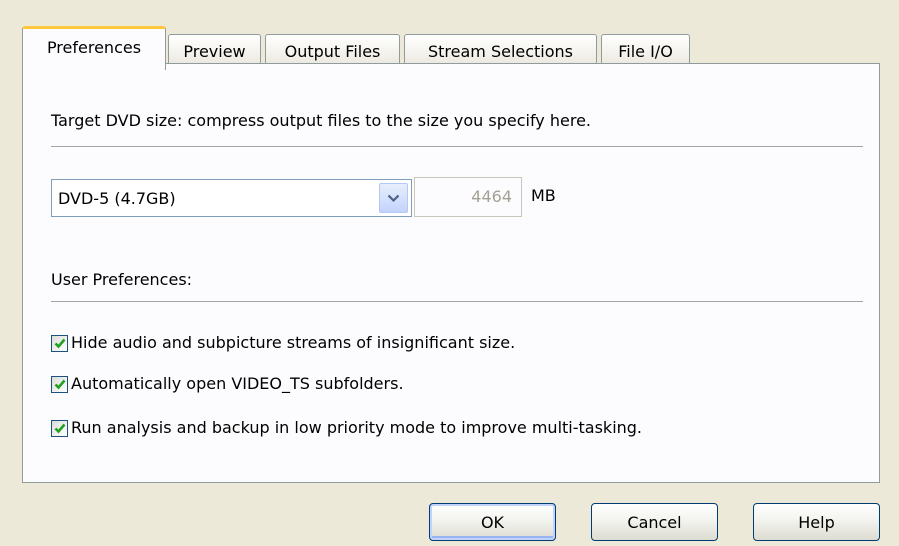 This screenshot has width=899, height=546. What do you see at coordinates (231, 198) in the screenshot?
I see `dvd-size-select: DVD-5 (4.7GB)` at bounding box center [231, 198].